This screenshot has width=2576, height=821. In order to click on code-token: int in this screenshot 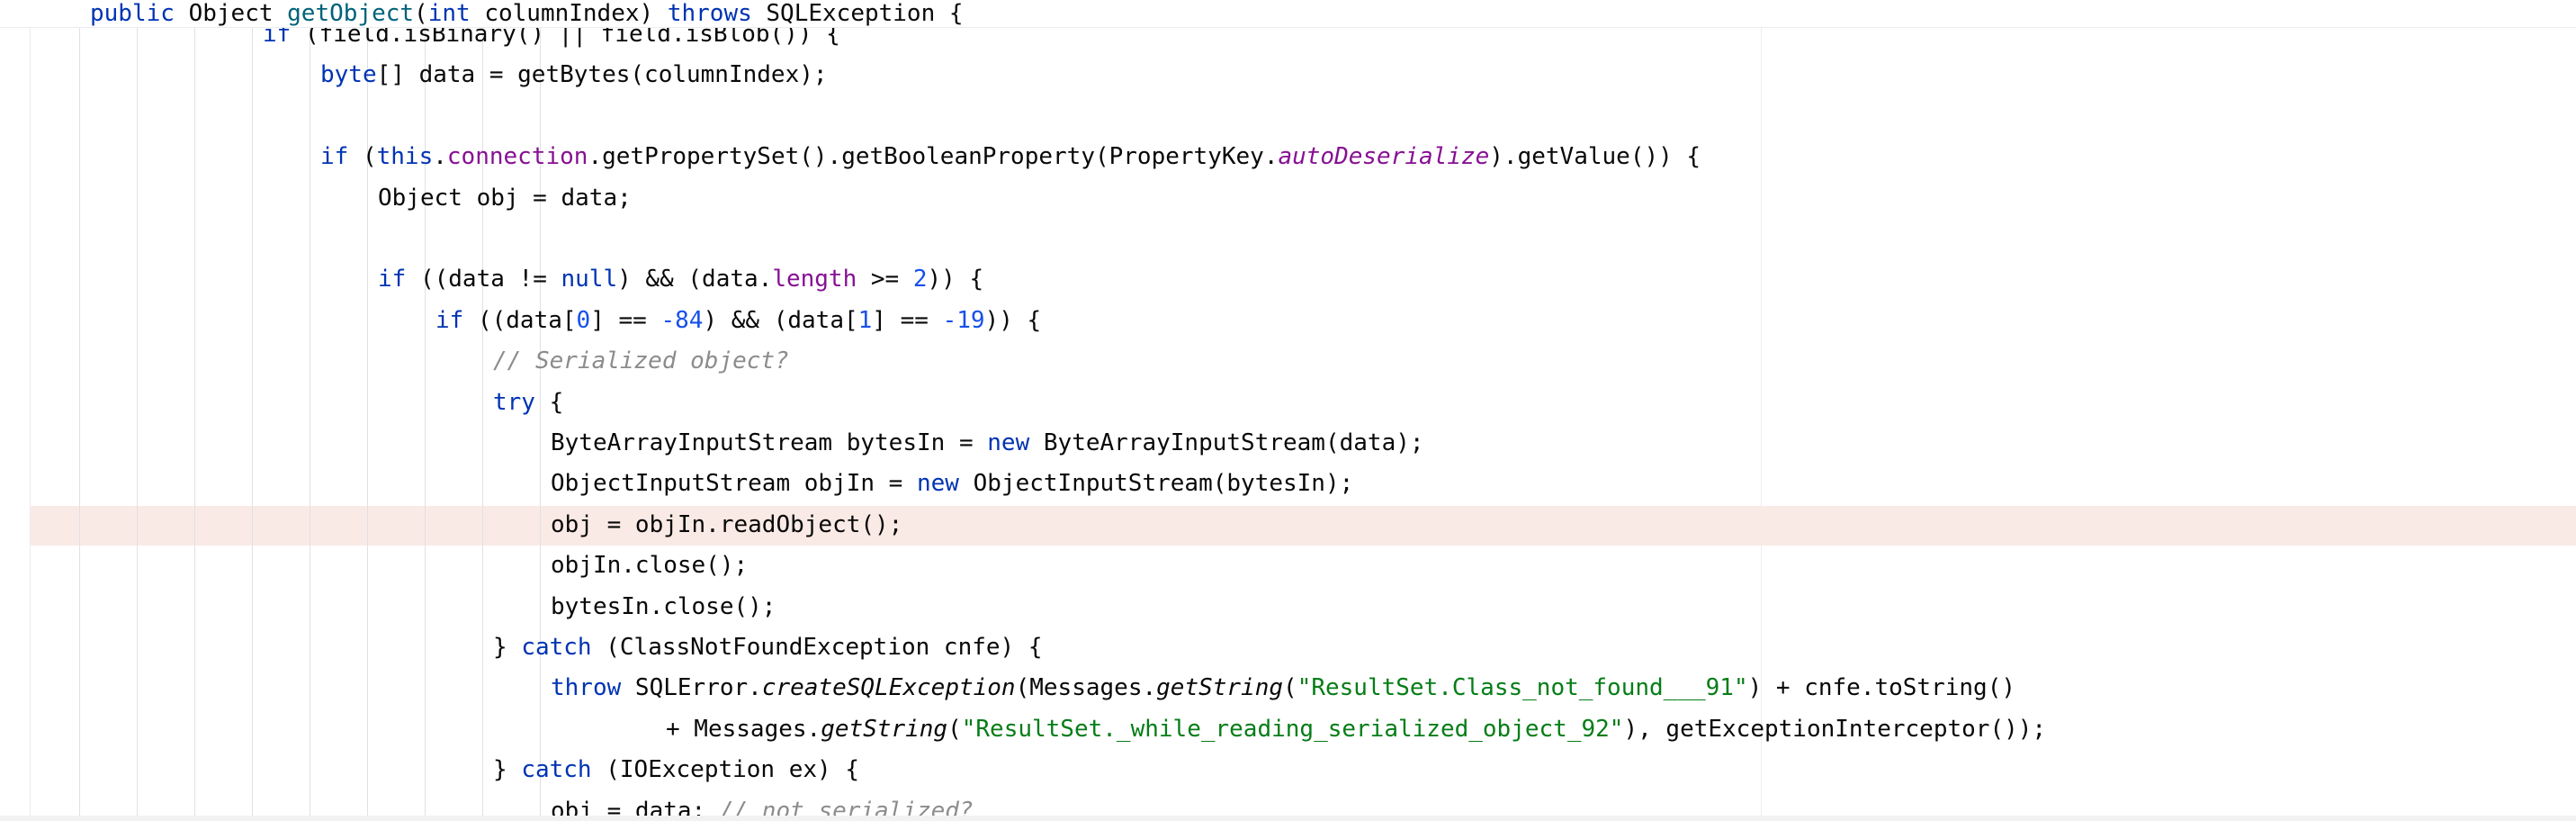, I will do `click(449, 14)`.